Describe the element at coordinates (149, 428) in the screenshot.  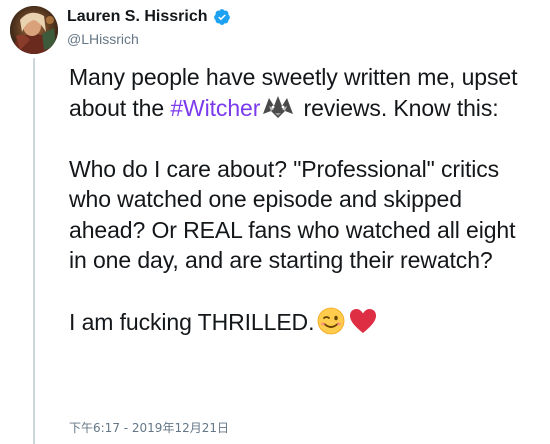
I see `tweet-timestamp: 下午6:17 - 2019年12月21日` at that location.